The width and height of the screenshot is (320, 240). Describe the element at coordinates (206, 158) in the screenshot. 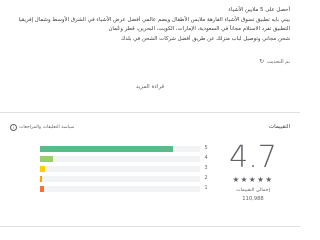

I see `rating-bar-label: 4` at that location.